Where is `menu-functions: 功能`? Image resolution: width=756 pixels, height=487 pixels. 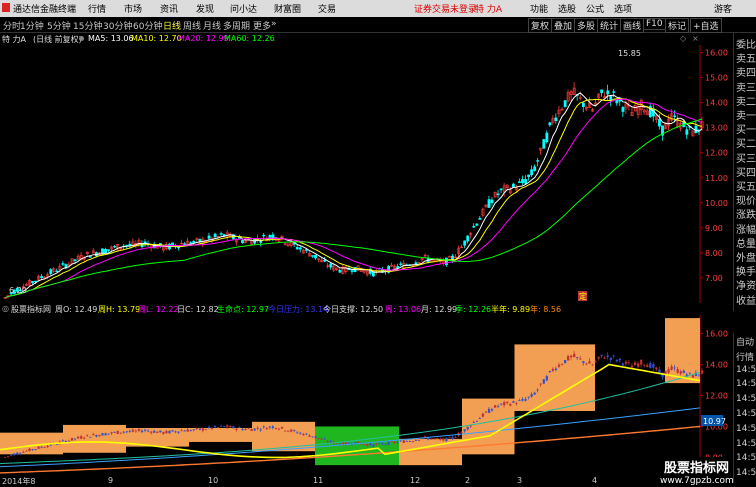
menu-functions: 功能 is located at coordinates (539, 8).